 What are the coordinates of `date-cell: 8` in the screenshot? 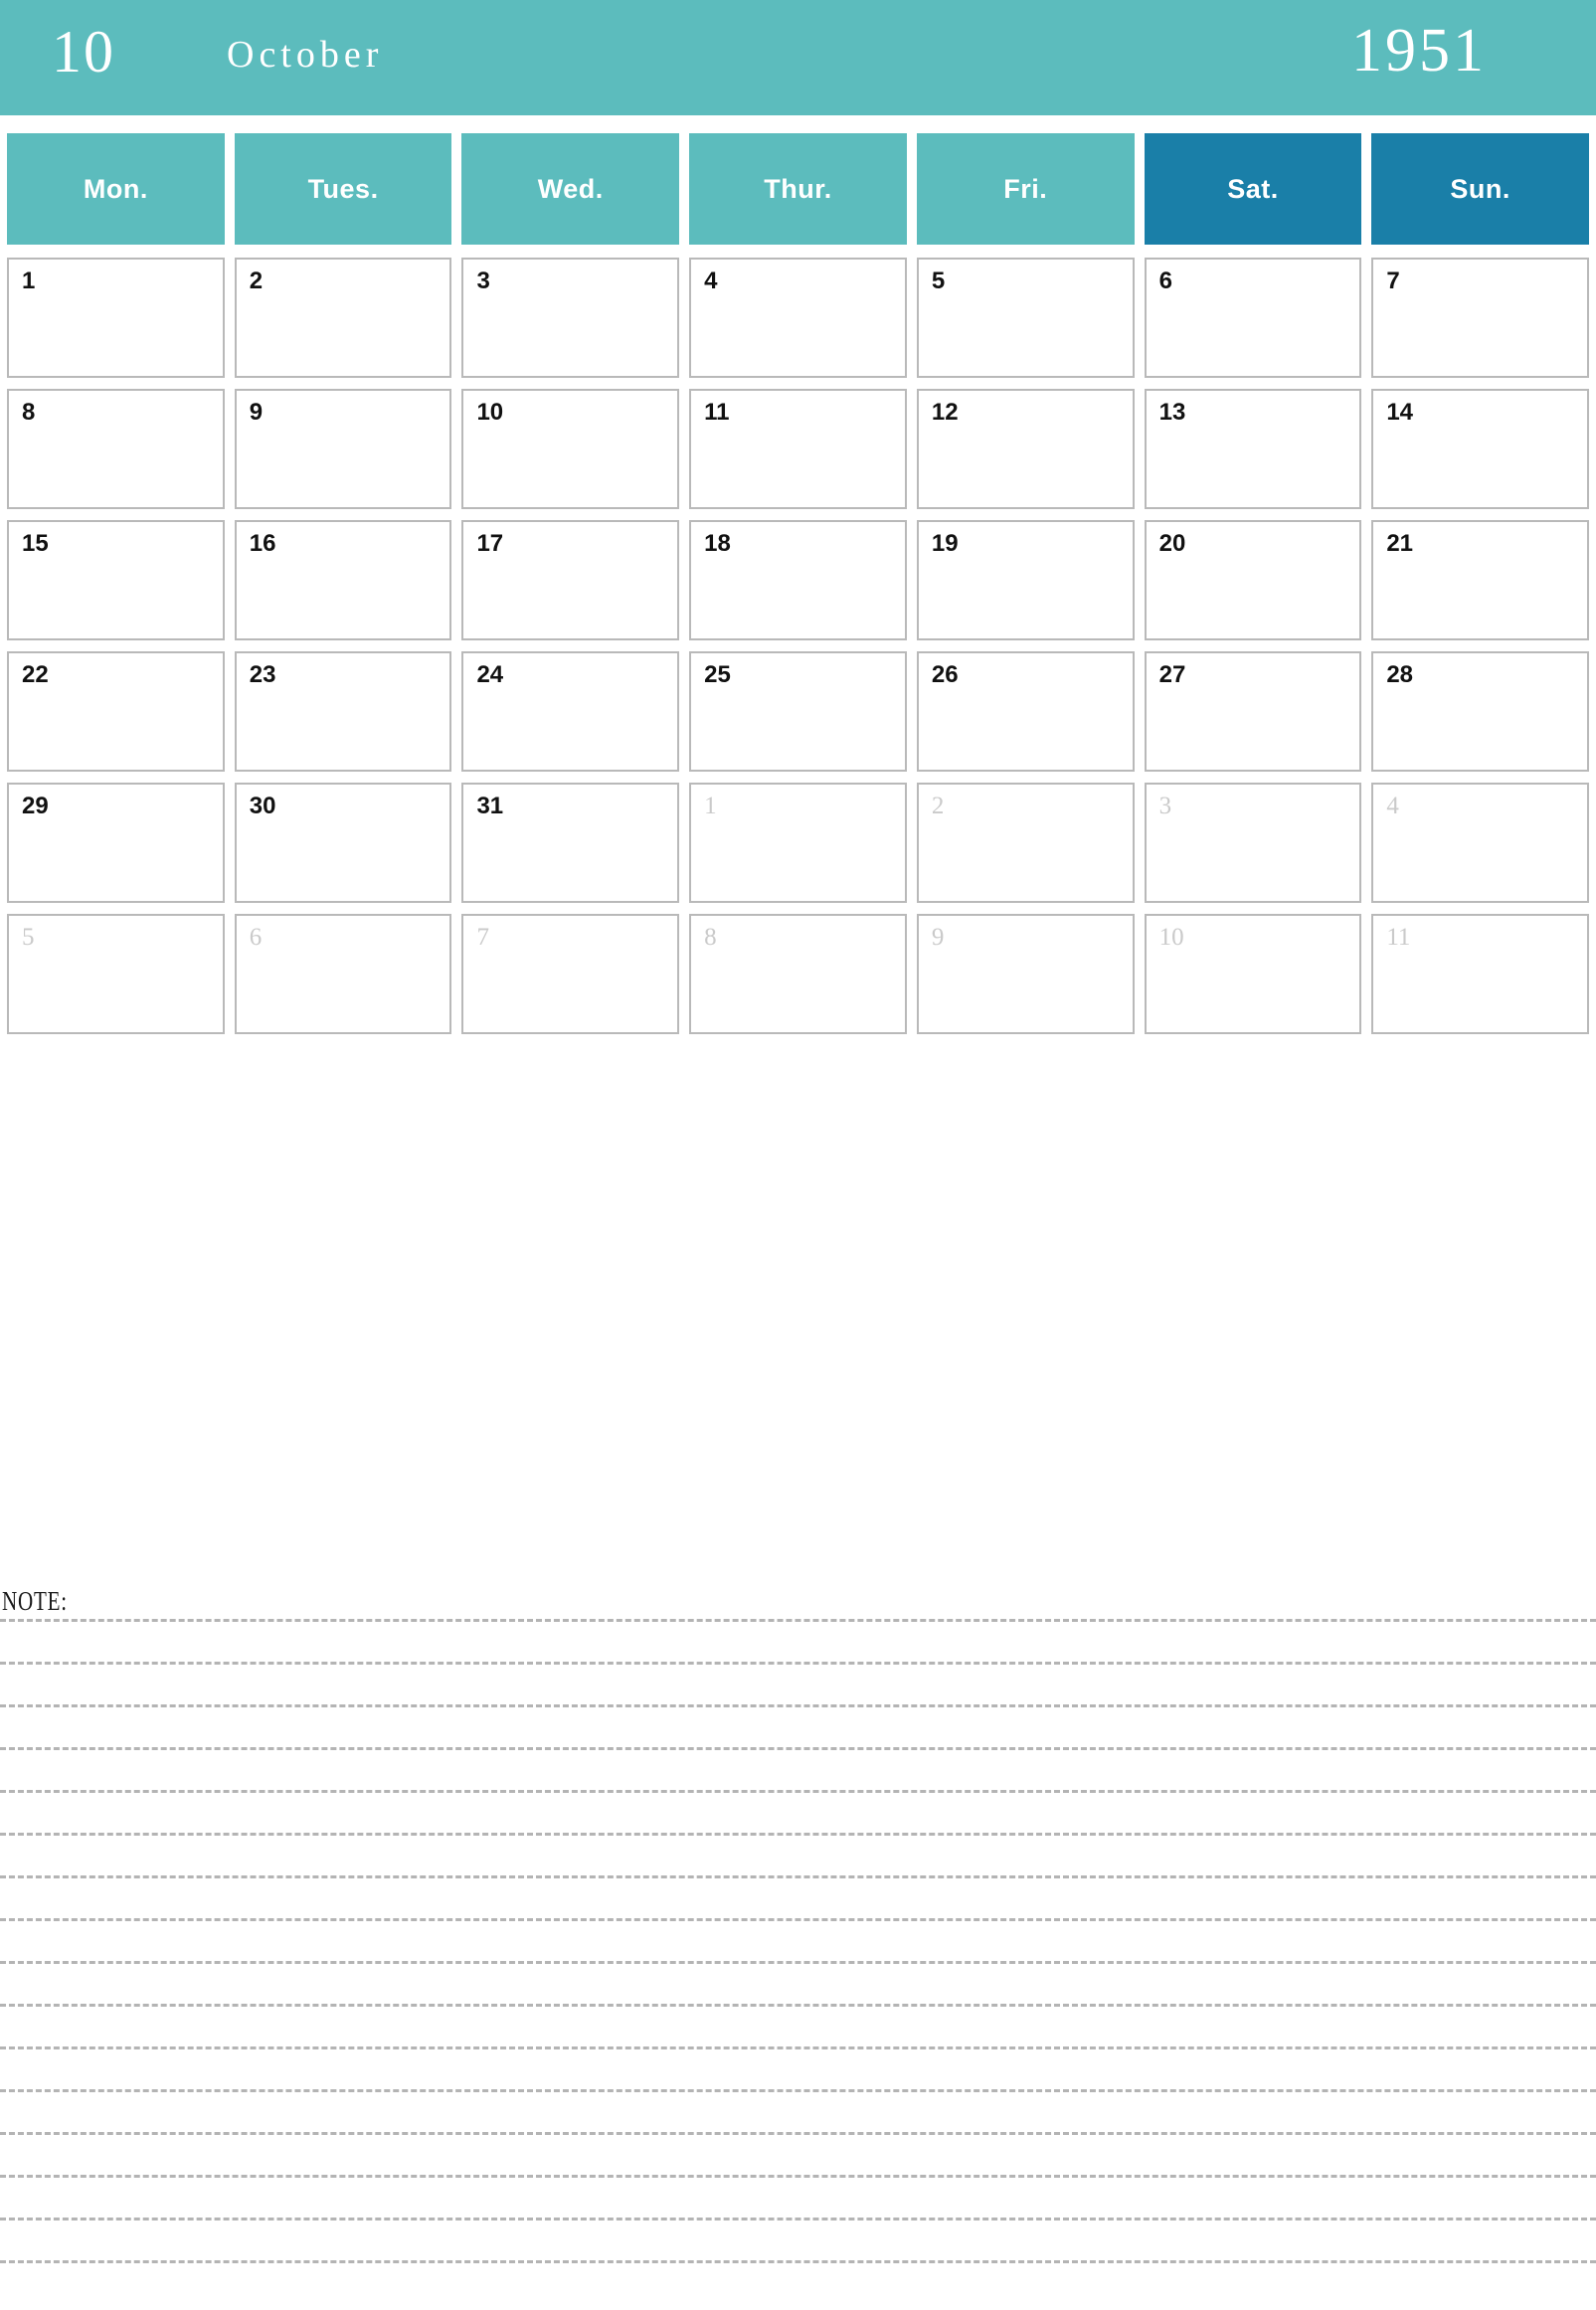 It's located at (116, 449).